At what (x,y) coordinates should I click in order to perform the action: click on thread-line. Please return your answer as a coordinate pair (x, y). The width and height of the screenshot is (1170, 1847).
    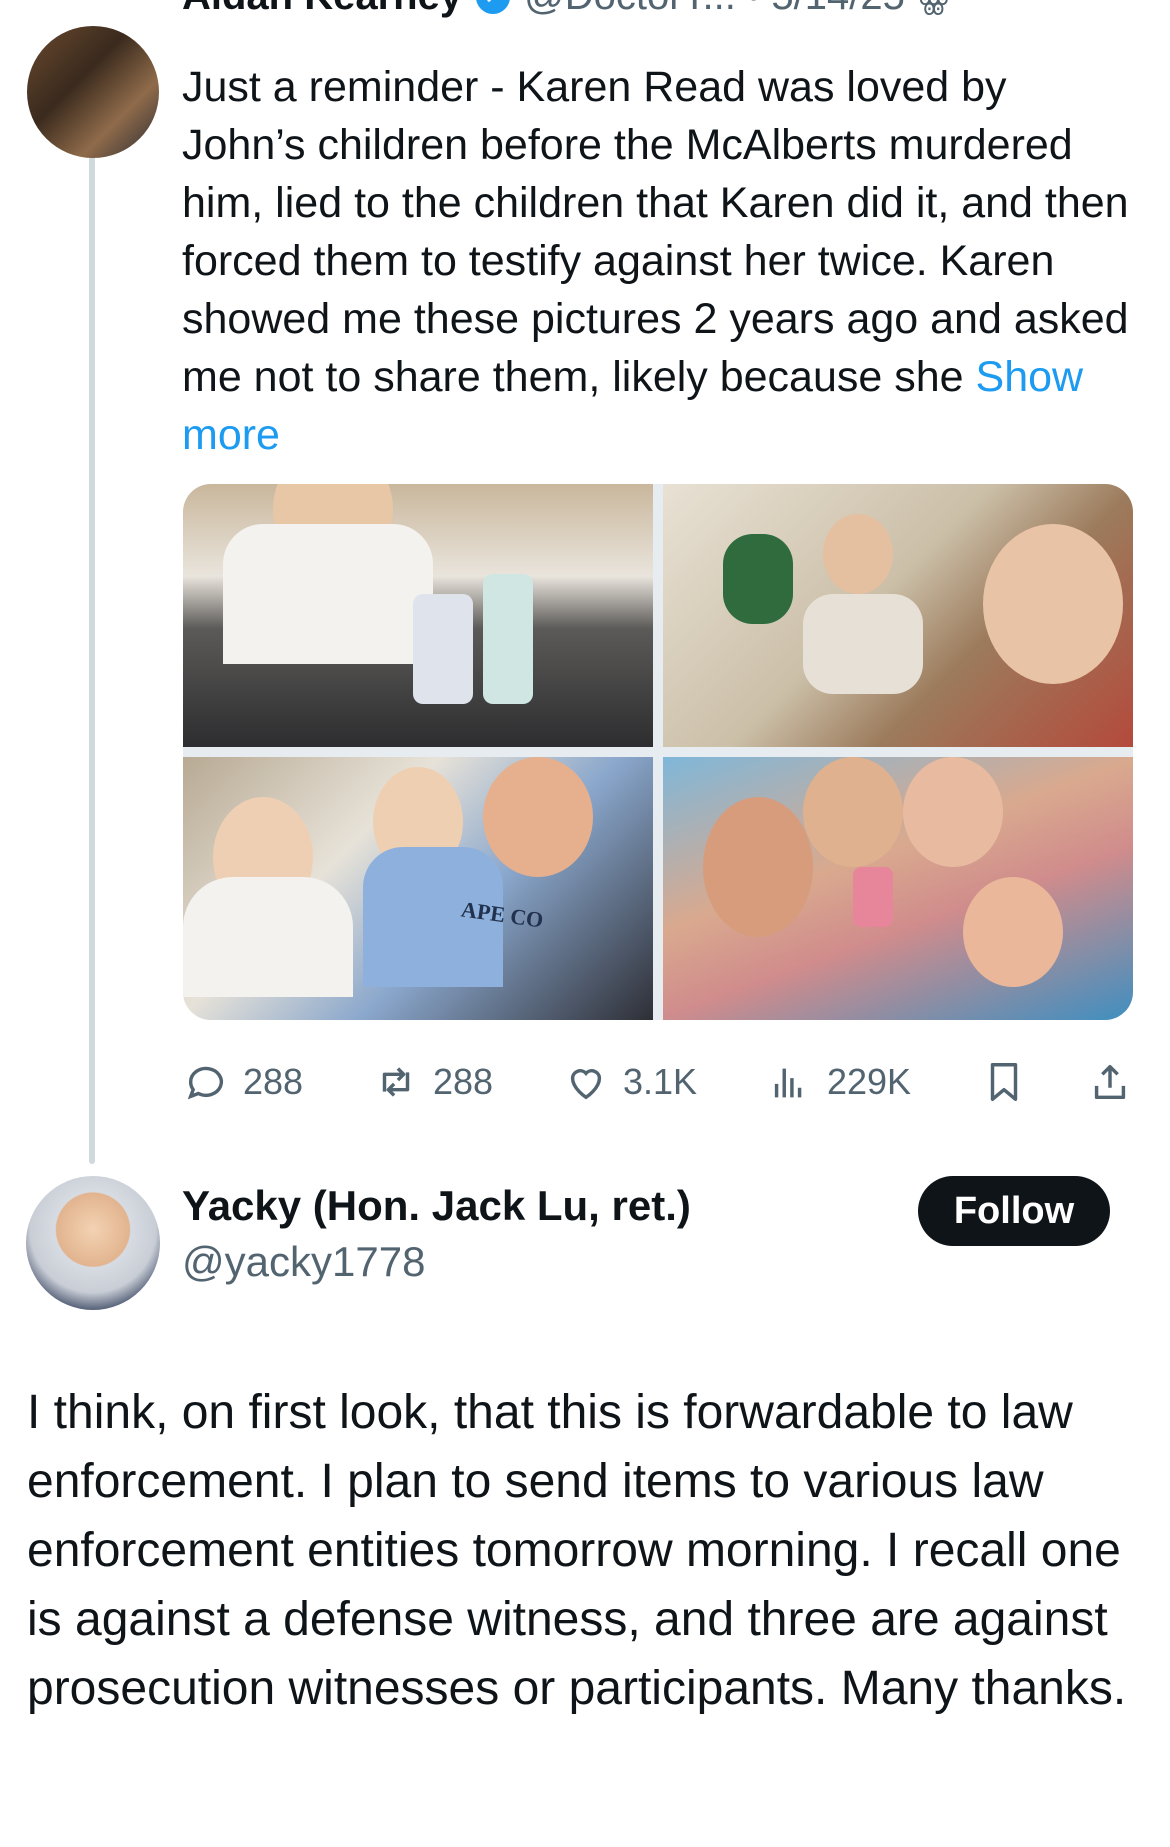
    Looking at the image, I should click on (92, 658).